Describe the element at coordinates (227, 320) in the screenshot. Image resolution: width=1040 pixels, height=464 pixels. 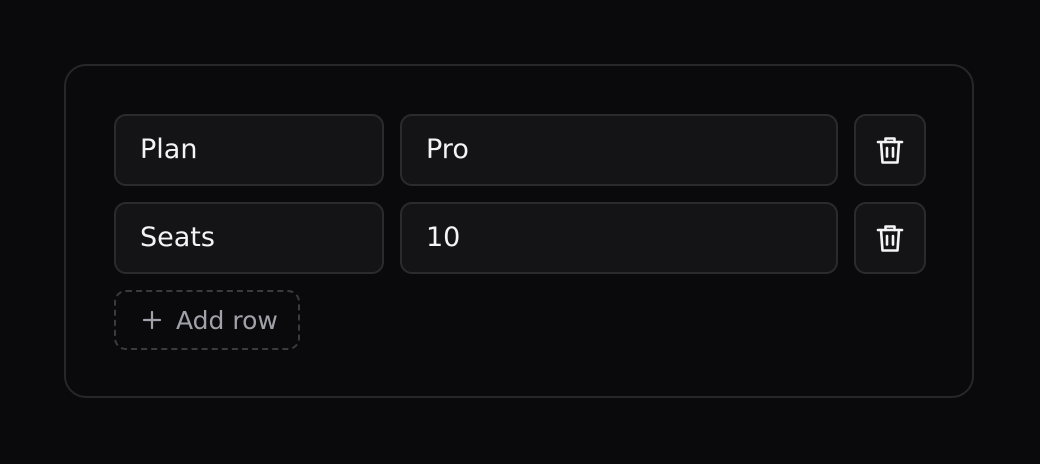
I see `add-row-label: Add row` at that location.